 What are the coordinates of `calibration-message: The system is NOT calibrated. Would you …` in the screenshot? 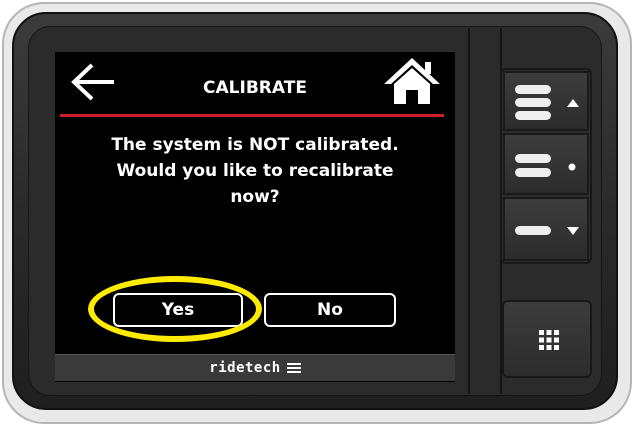 It's located at (255, 171).